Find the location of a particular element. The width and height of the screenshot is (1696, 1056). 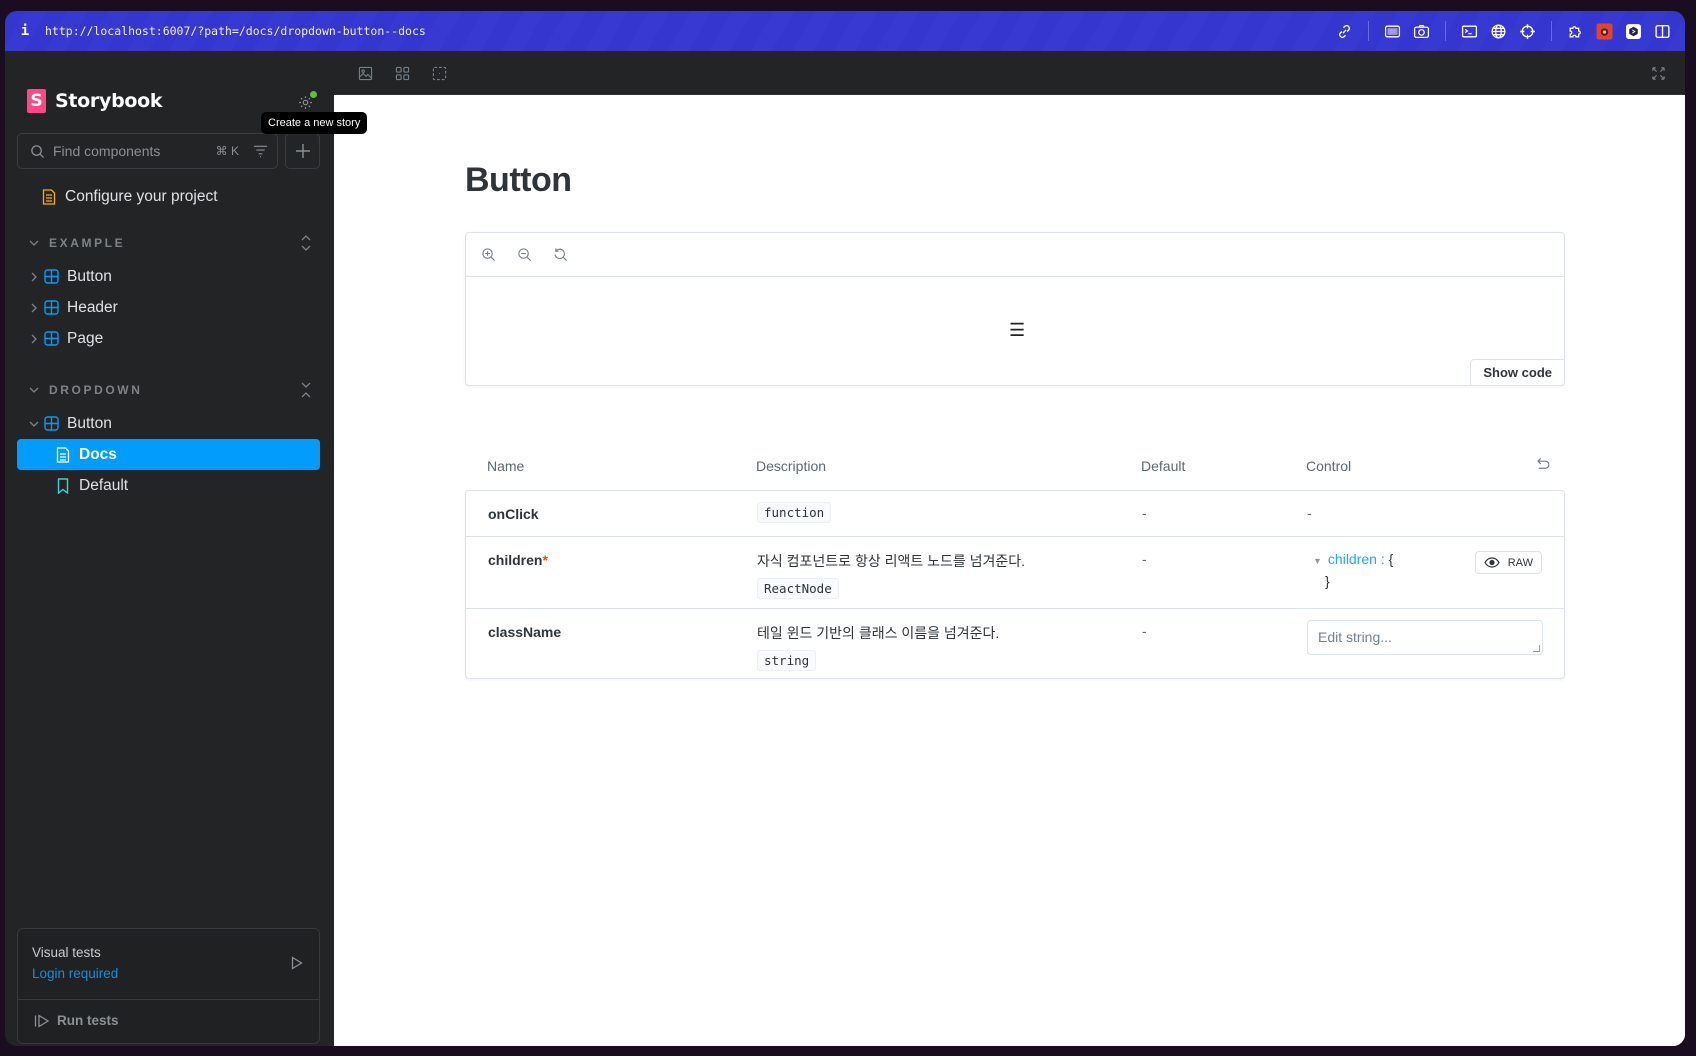

run-tests-button: Run tests is located at coordinates (76, 1020).